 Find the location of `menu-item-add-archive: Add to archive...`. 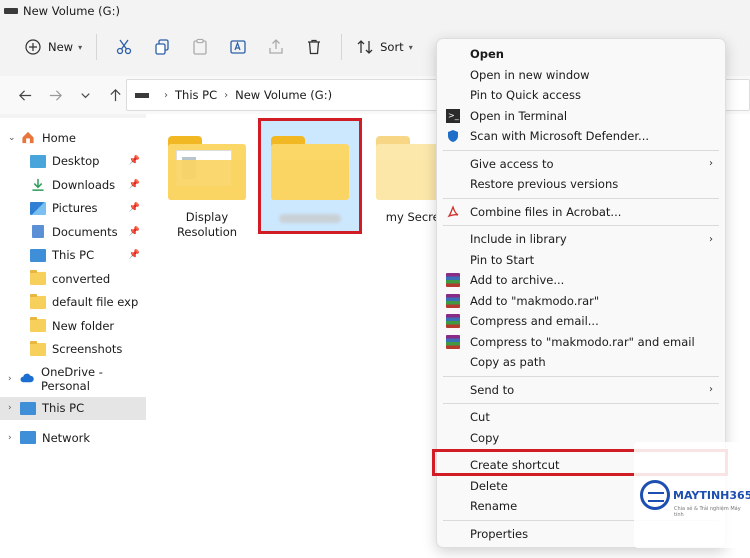

menu-item-add-archive: Add to archive... is located at coordinates (581, 280).